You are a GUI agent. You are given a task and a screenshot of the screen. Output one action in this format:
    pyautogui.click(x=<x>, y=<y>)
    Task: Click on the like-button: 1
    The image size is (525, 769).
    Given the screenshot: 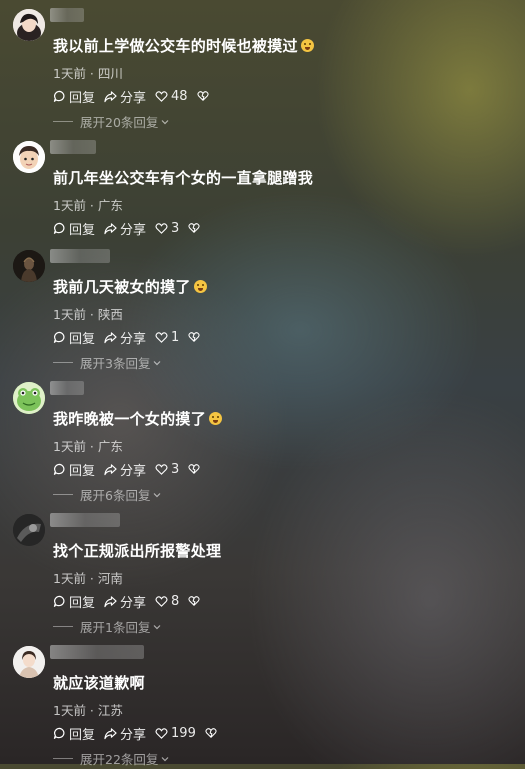 What is the action you would take?
    pyautogui.click(x=167, y=337)
    